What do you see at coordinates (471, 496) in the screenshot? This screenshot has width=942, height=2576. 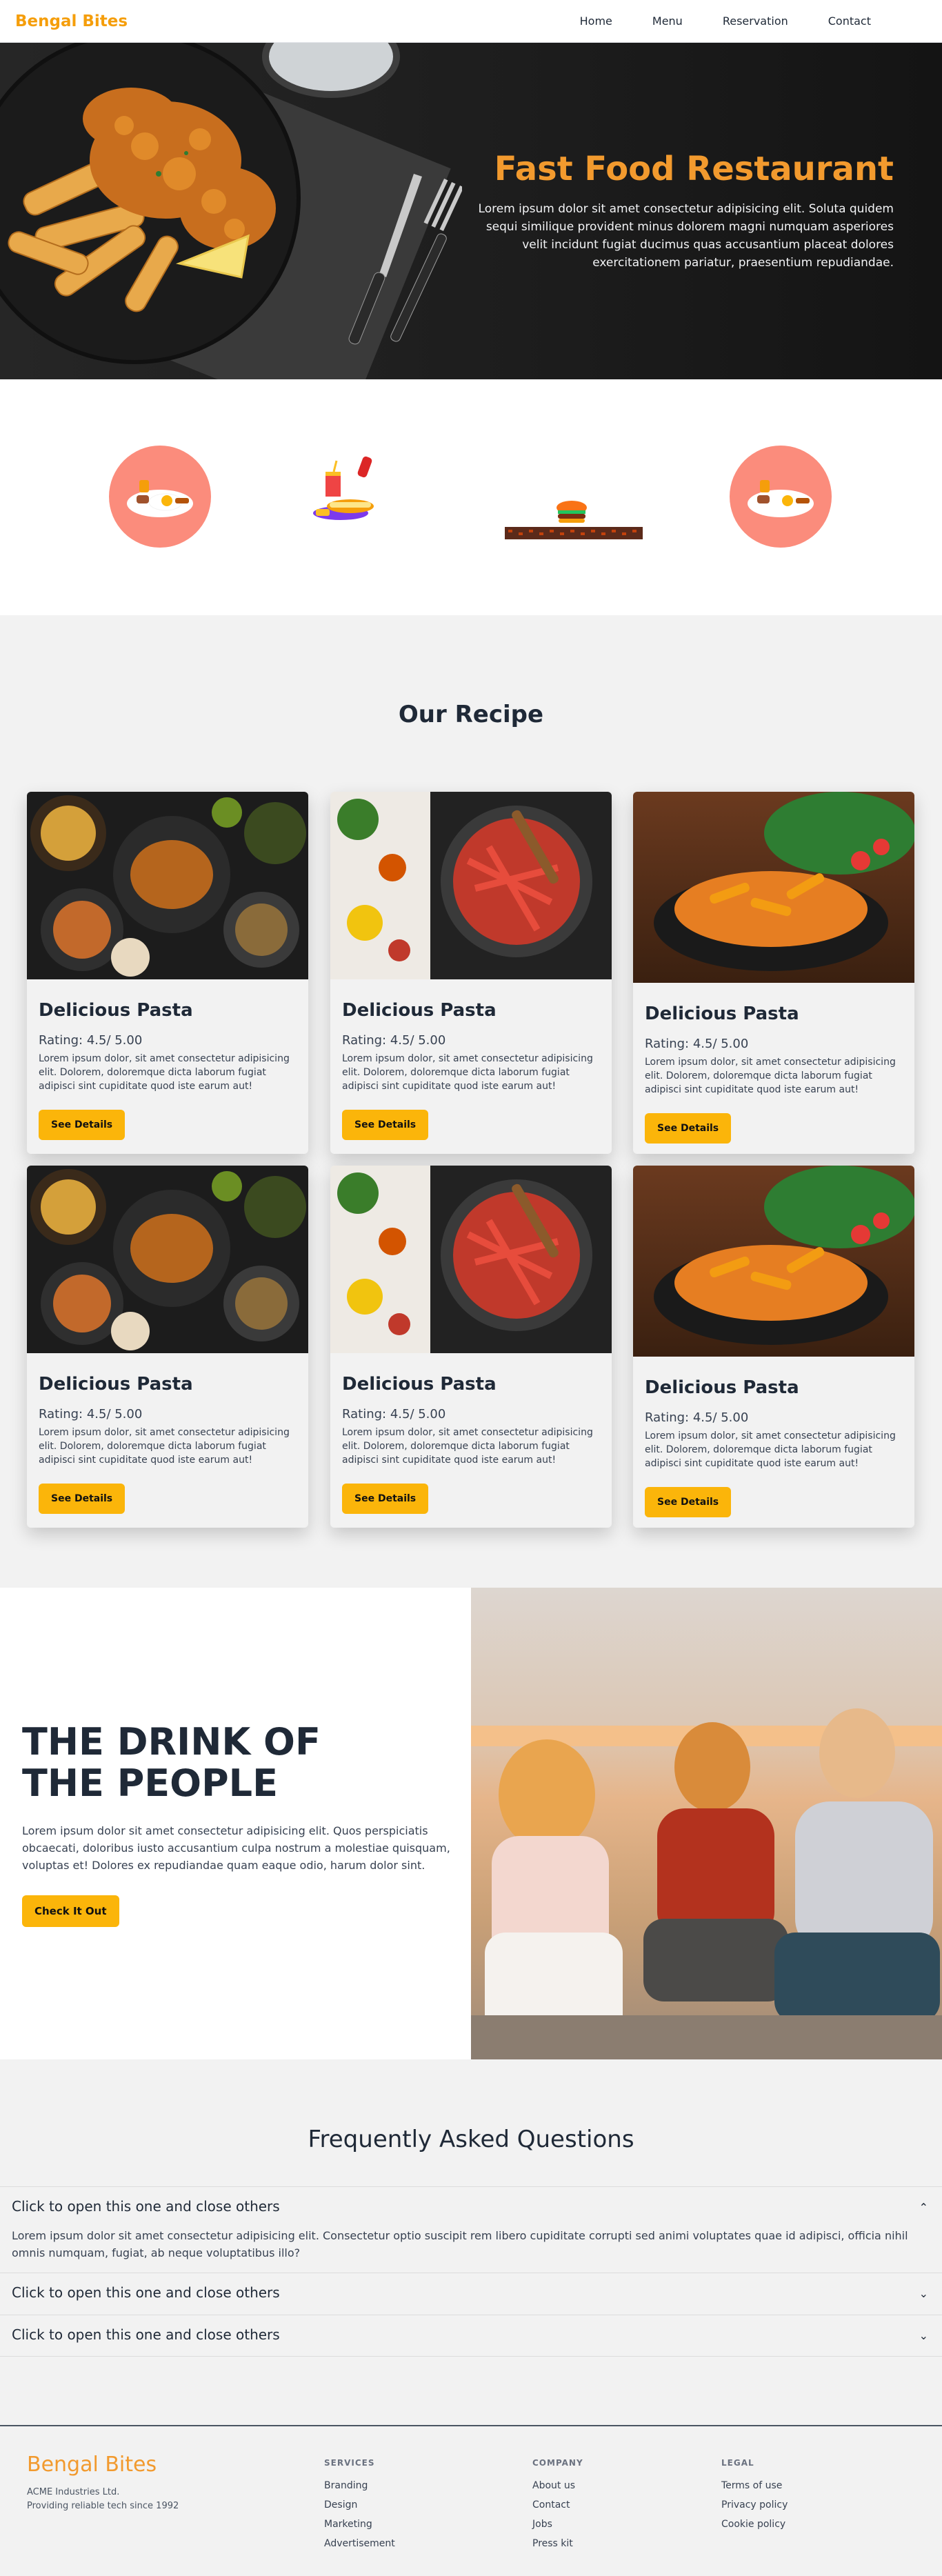 I see `food-icons-row` at bounding box center [471, 496].